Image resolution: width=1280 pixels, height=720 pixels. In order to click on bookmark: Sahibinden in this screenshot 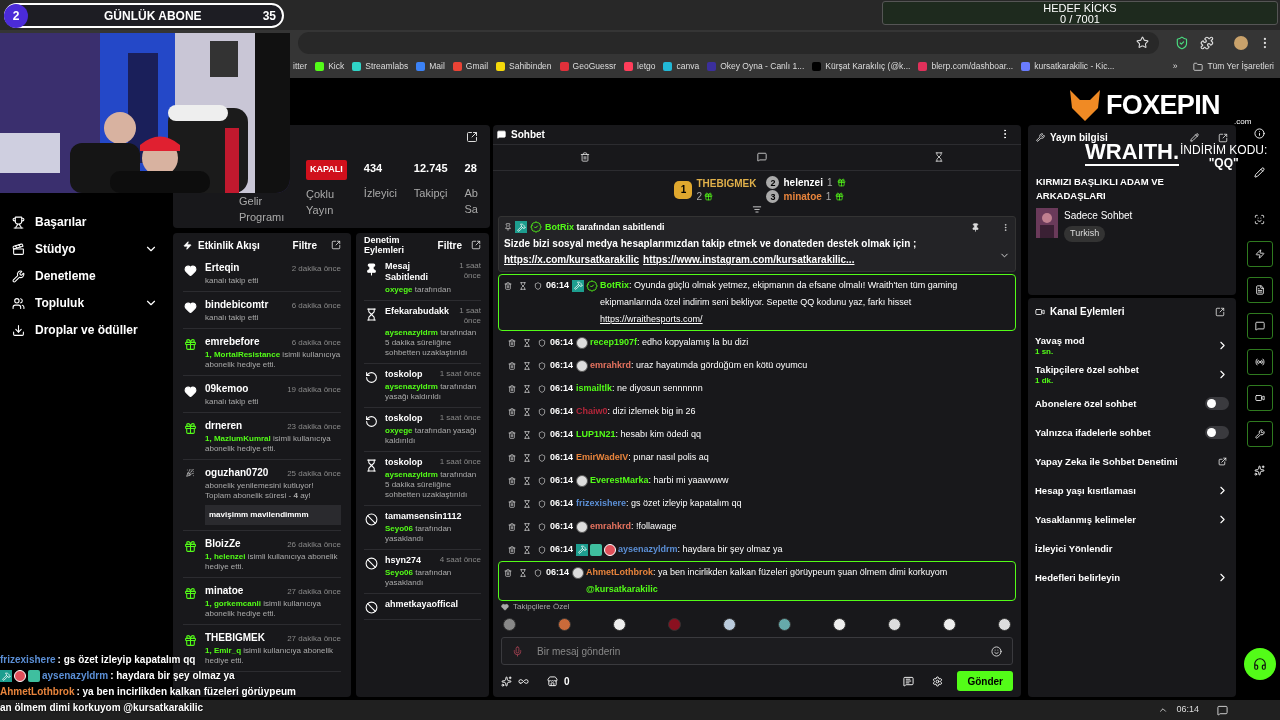, I will do `click(524, 66)`.